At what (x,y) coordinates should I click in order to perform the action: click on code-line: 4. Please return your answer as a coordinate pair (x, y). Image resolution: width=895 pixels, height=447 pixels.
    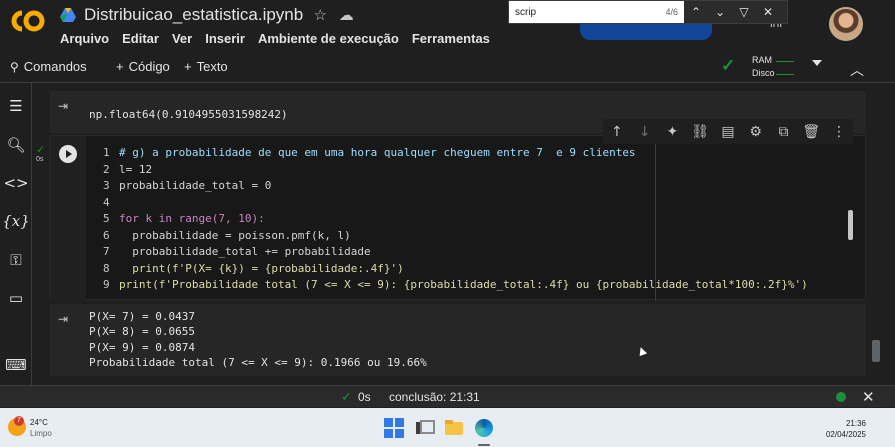
    Looking at the image, I should click on (455, 203).